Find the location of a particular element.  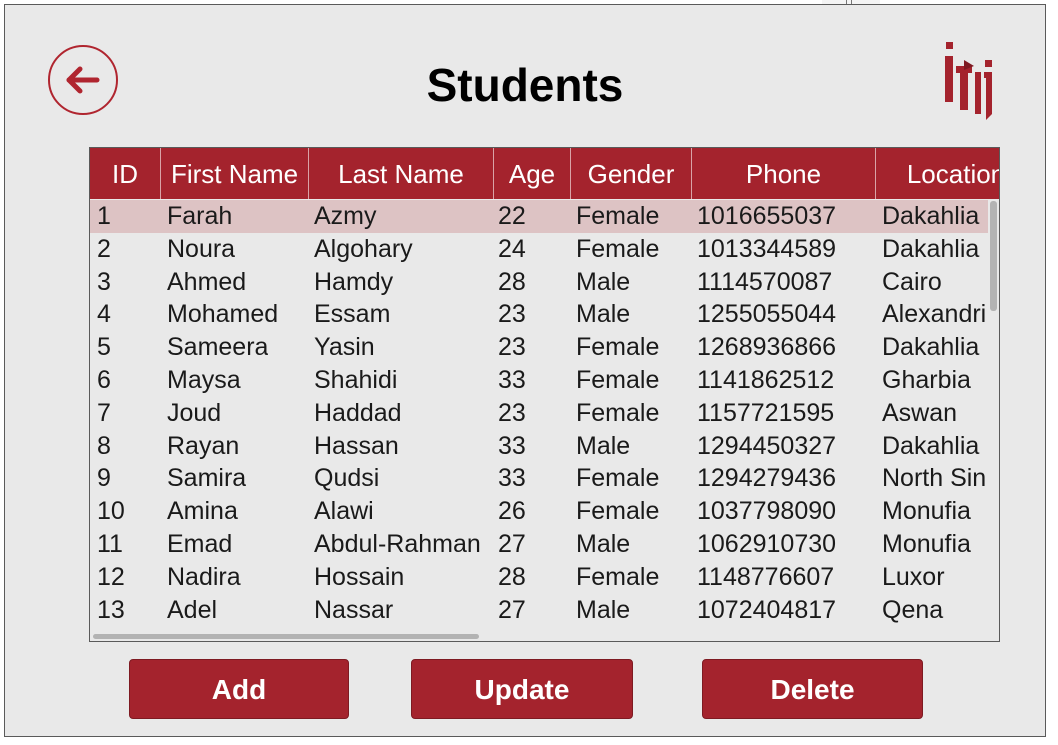

cell-location: Aswan is located at coordinates (920, 412).